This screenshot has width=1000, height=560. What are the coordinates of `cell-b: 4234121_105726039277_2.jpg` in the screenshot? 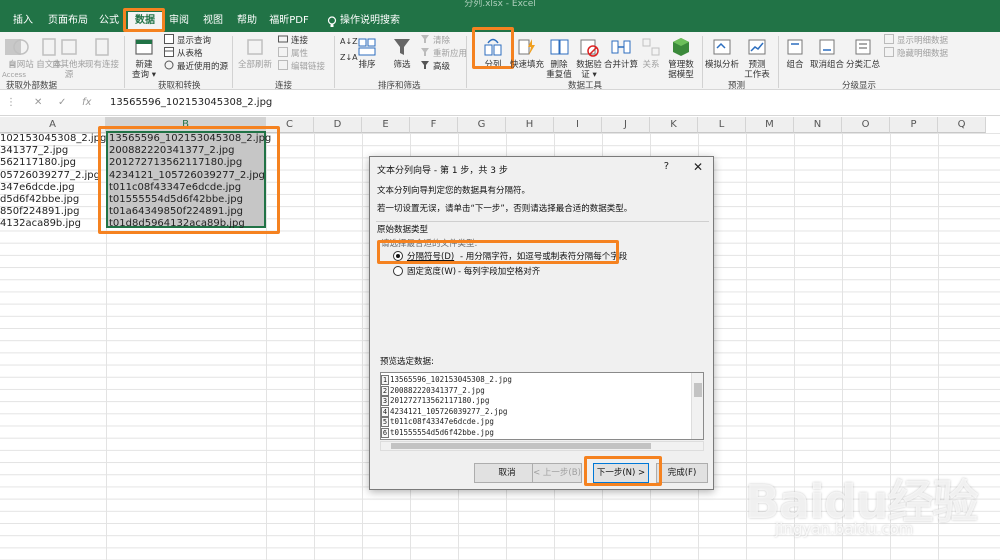 It's located at (187, 176).